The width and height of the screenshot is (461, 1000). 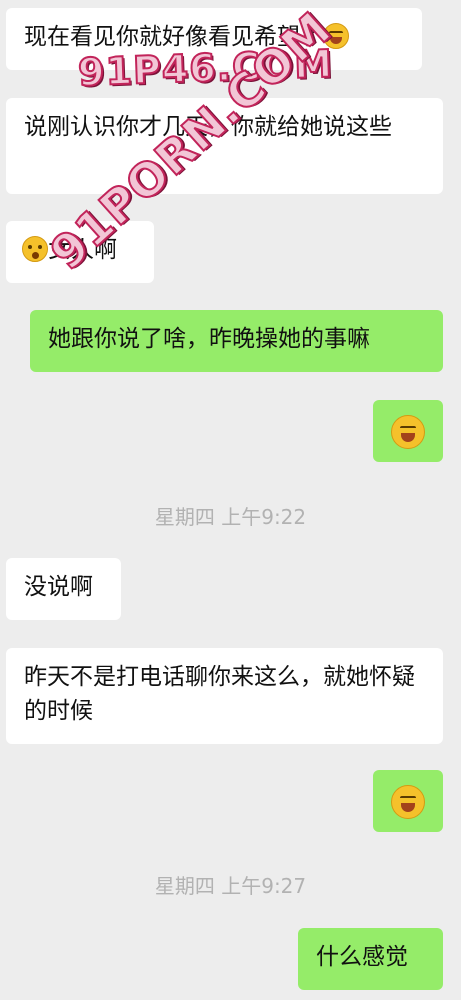 What do you see at coordinates (219, 694) in the screenshot?
I see `message-text: 昨天不是打电话聊你来这么，就她怀疑的时候` at bounding box center [219, 694].